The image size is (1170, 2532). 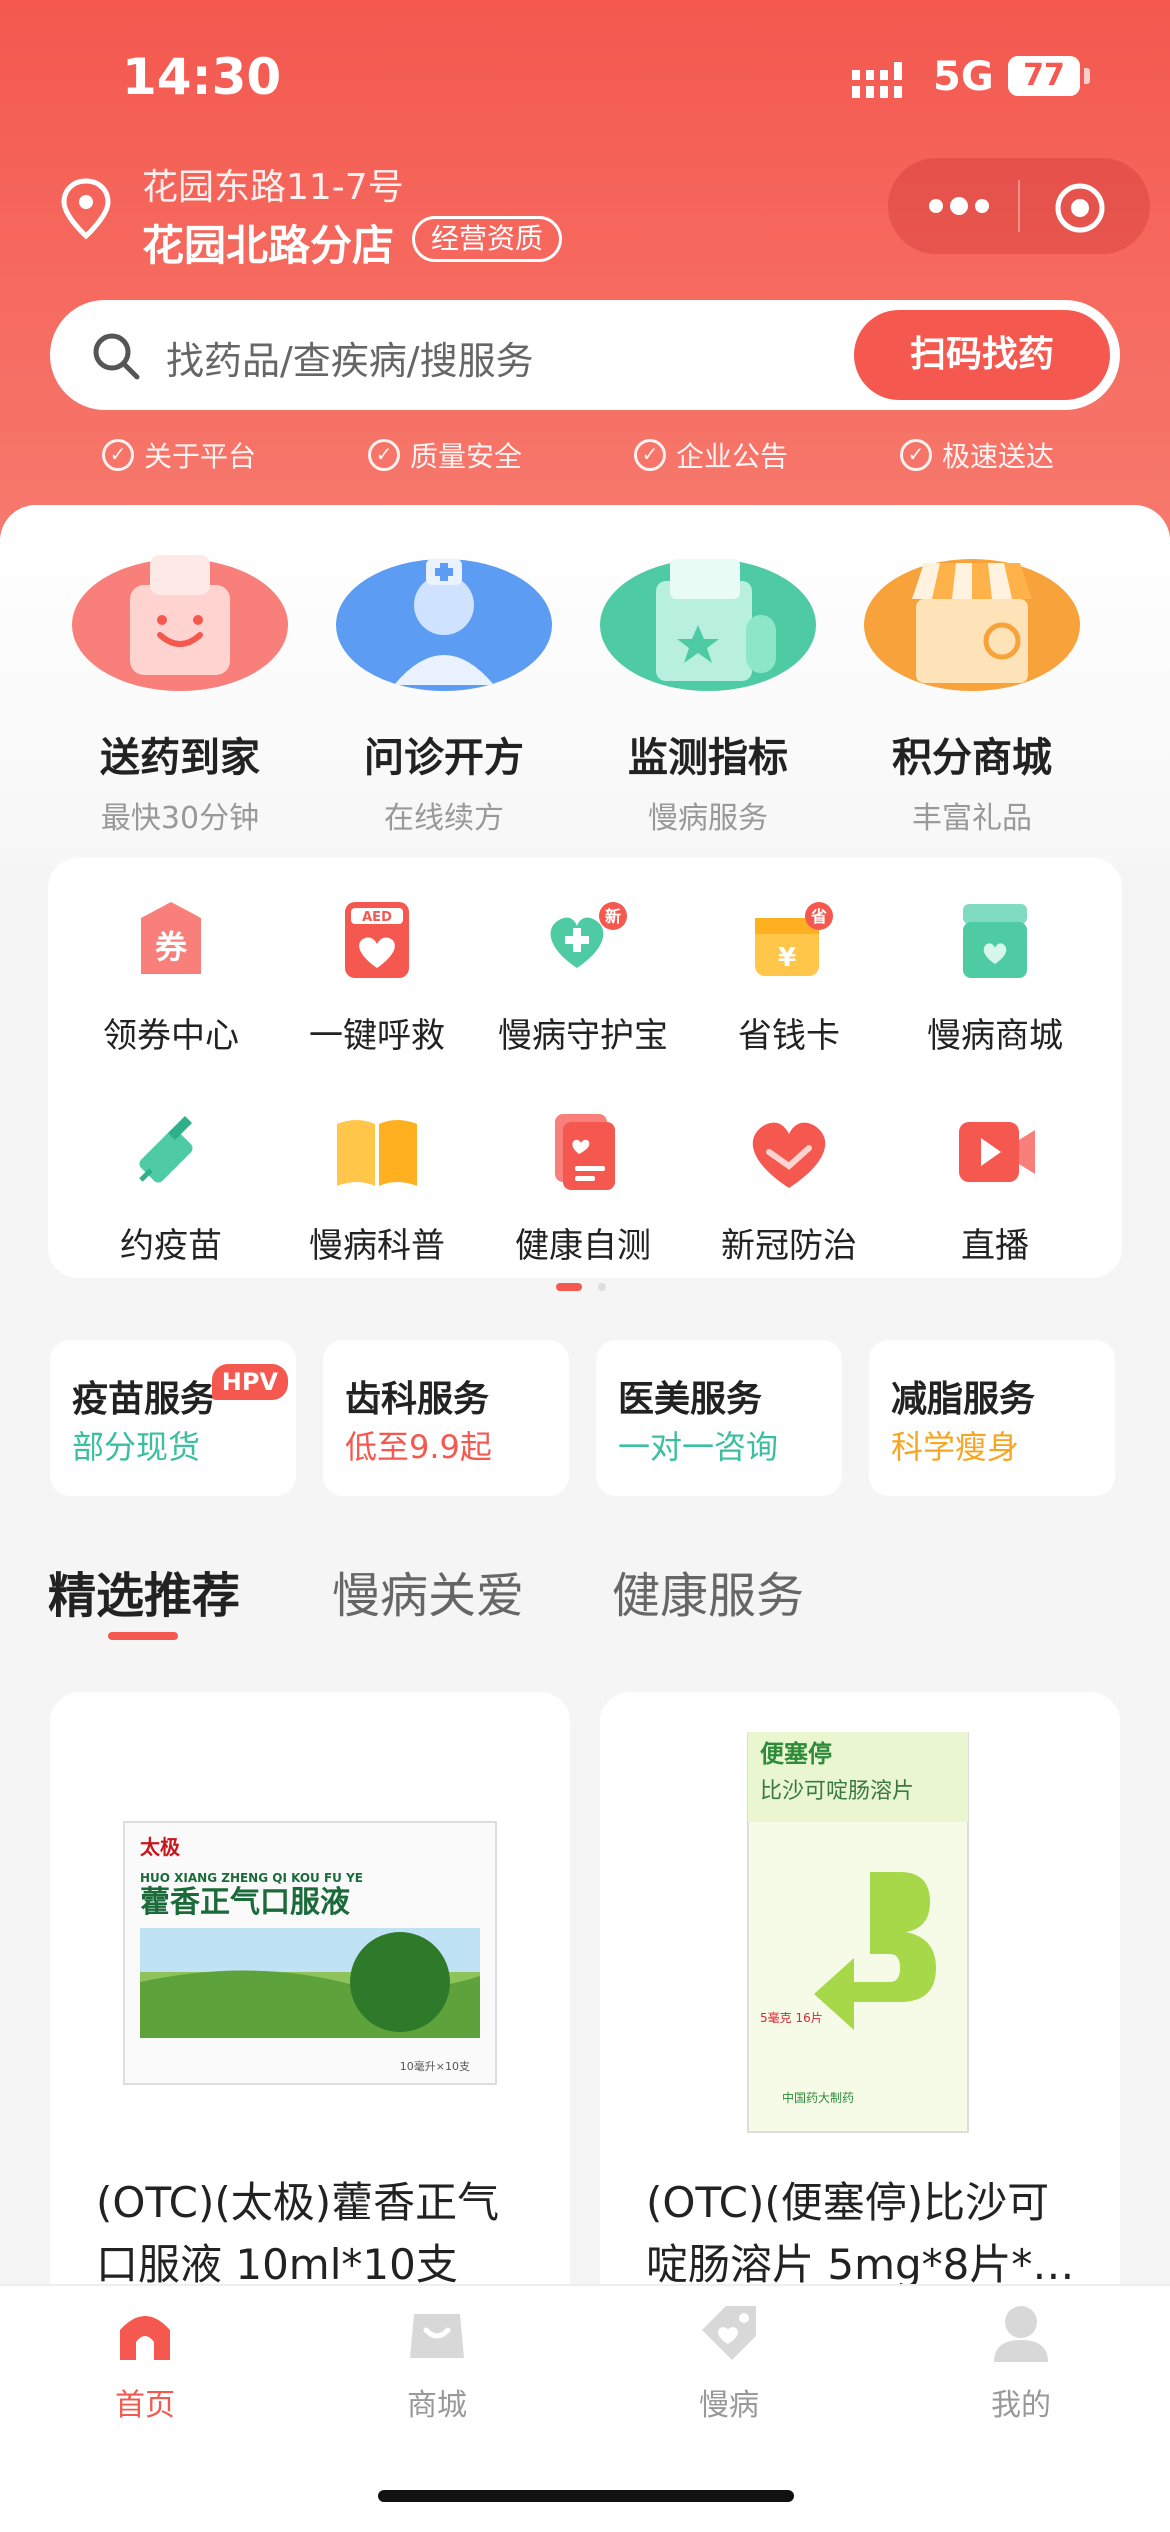 What do you see at coordinates (444, 625) in the screenshot?
I see `doctor-icon` at bounding box center [444, 625].